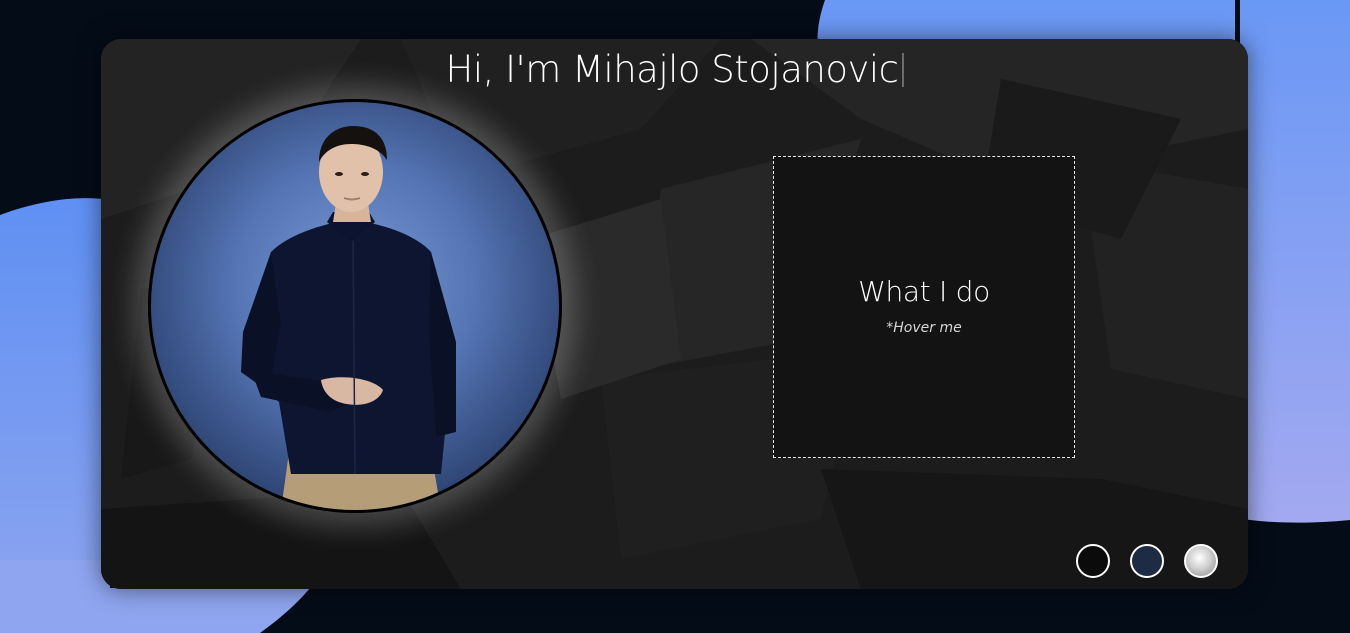  I want to click on hover-hint: *Hover me, so click(924, 328).